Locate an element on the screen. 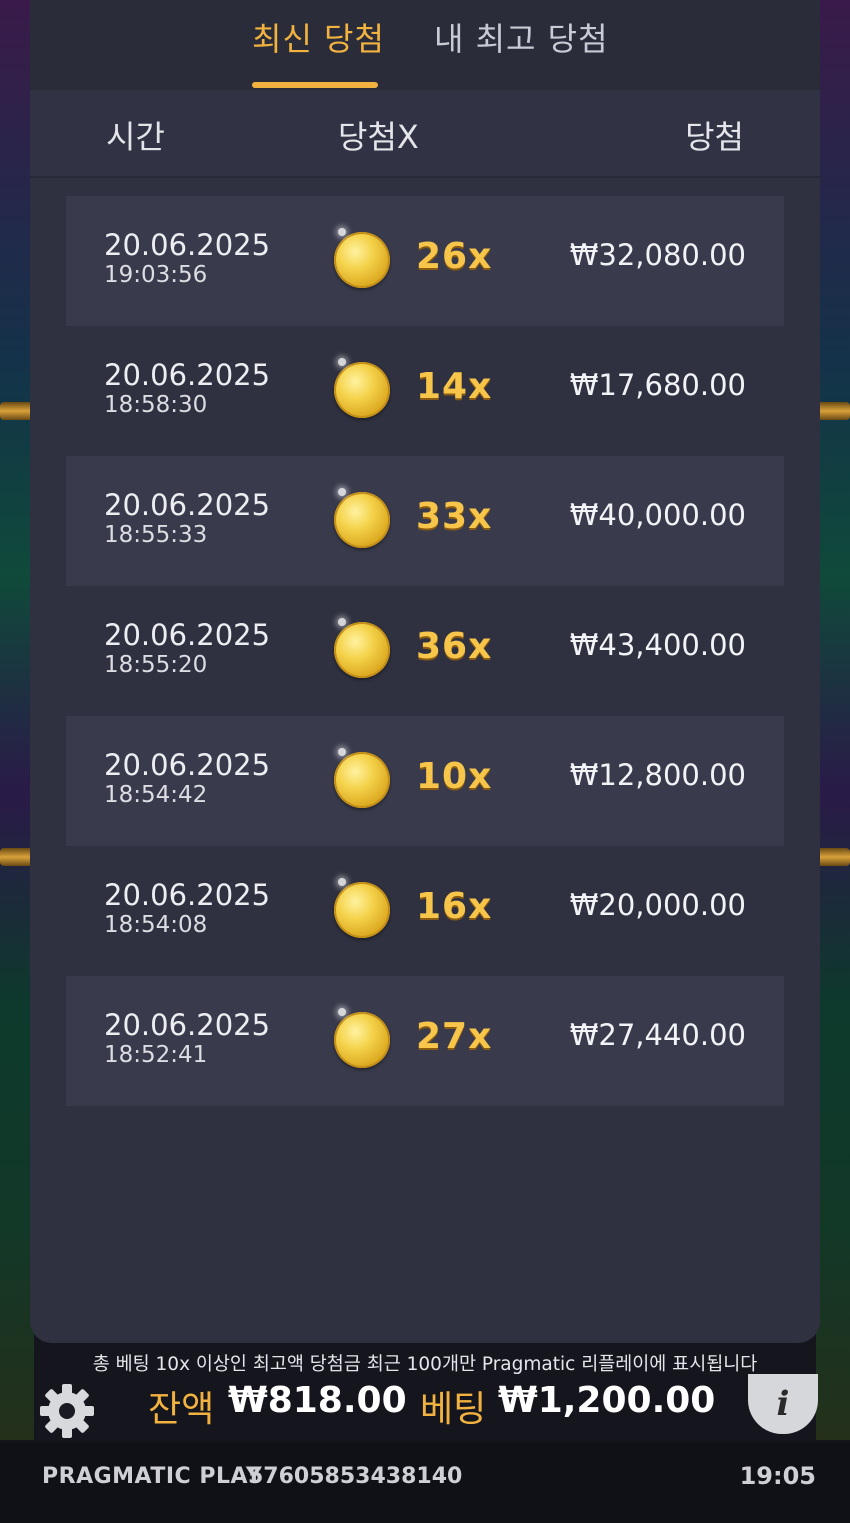 The width and height of the screenshot is (850, 1523). row-amount: ₩17,680.00 is located at coordinates (657, 385).